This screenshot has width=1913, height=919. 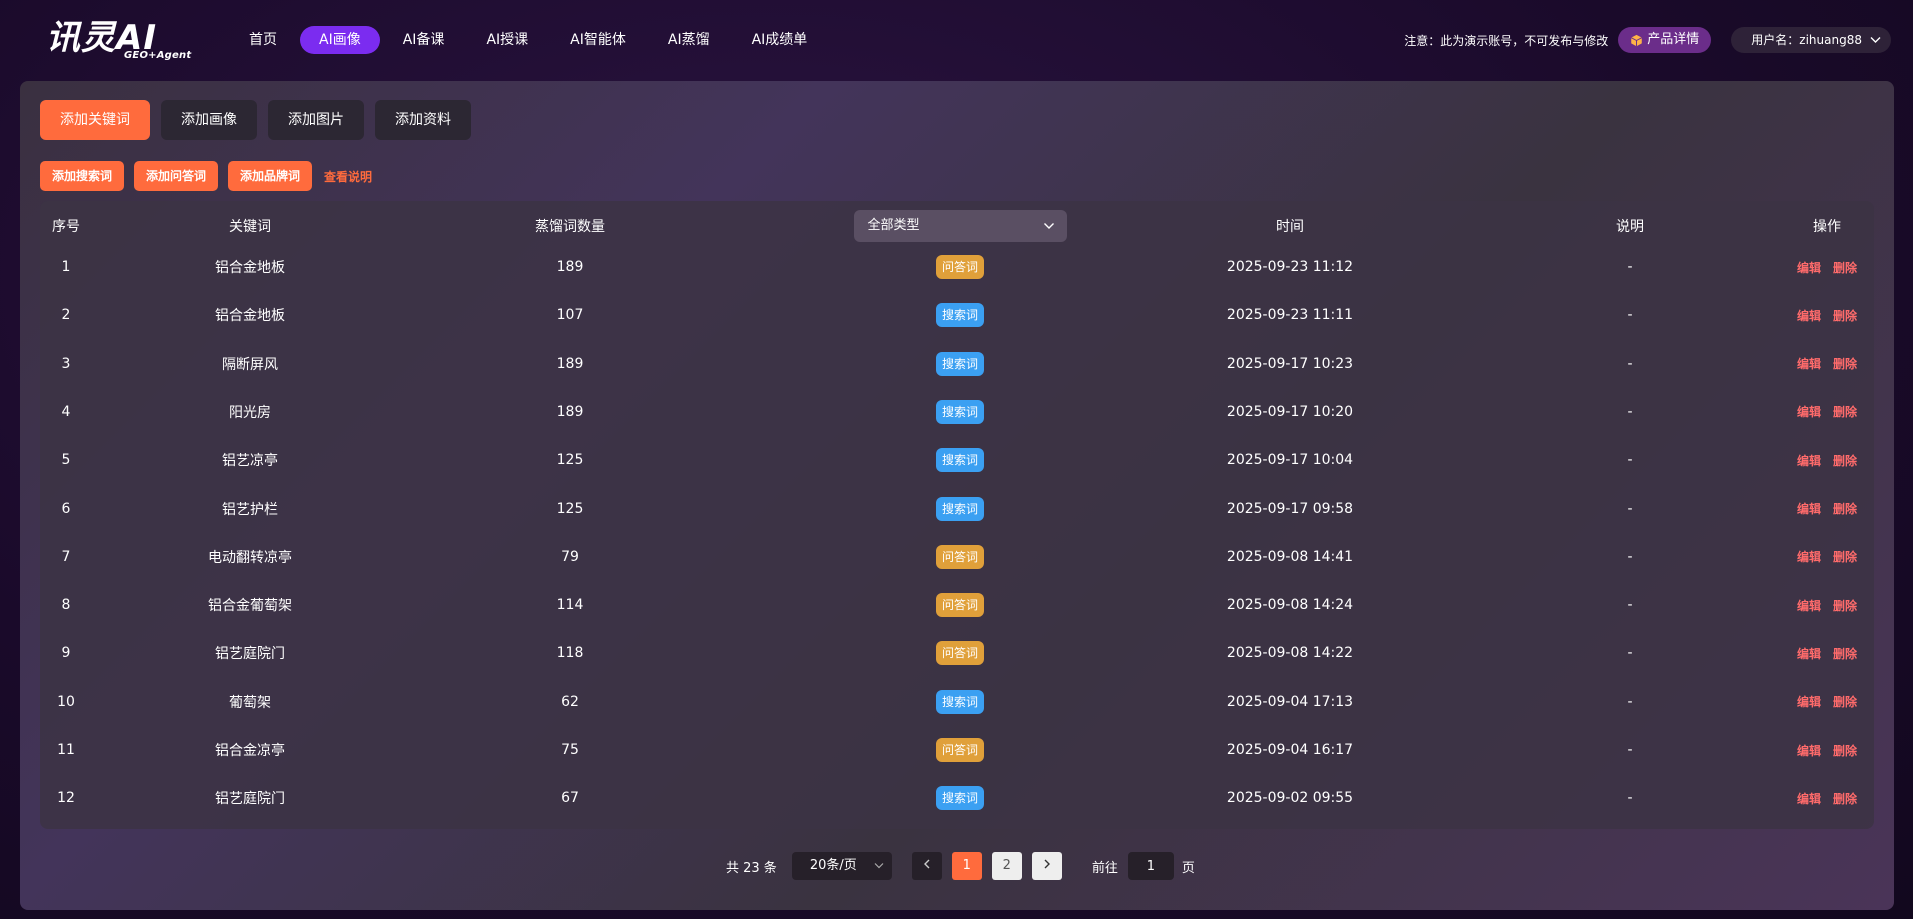 I want to click on table-row: 12 铝艺庭院门 67 搜索词 2025-09-02 09:55 - 编辑 删除, so click(x=957, y=798).